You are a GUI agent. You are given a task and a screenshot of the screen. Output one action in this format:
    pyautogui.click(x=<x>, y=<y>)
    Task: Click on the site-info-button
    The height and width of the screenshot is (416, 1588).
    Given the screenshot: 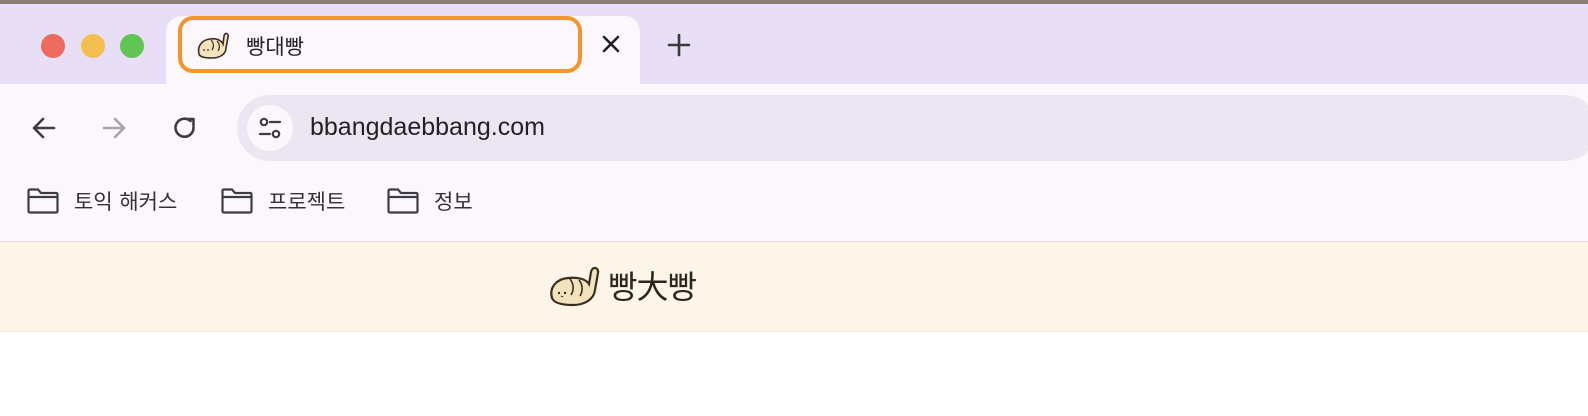 What is the action you would take?
    pyautogui.click(x=270, y=128)
    